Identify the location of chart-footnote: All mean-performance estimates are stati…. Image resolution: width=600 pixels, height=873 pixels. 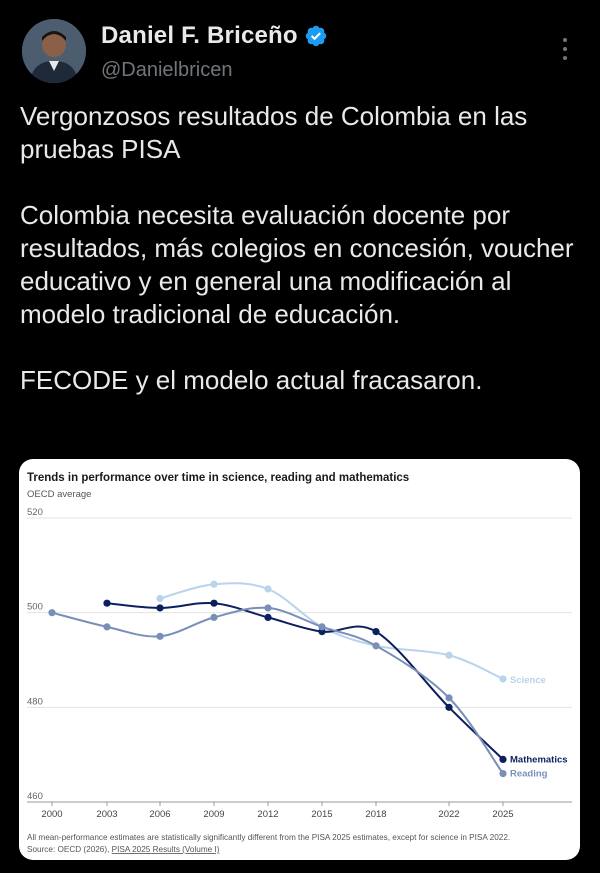
(268, 837).